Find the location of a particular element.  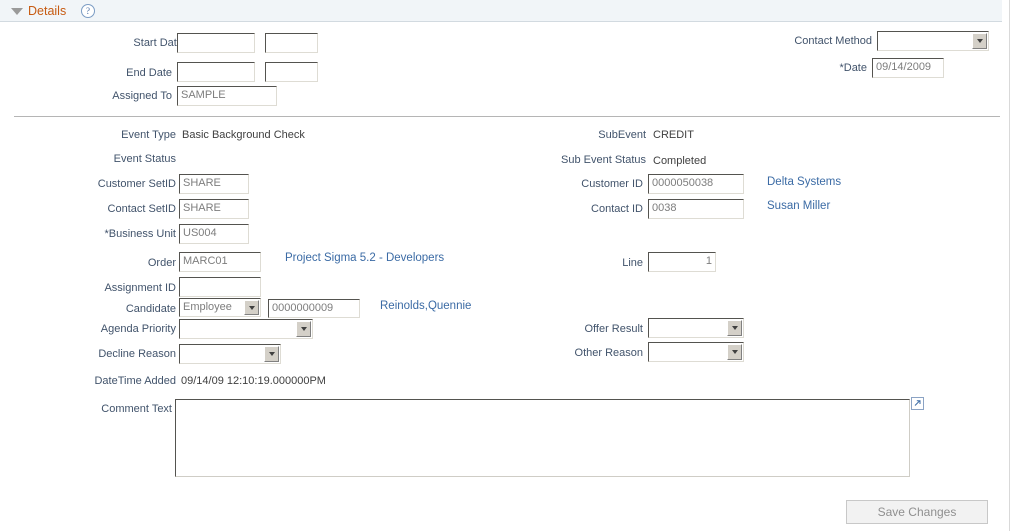

subevent-value: CREDIT is located at coordinates (673, 135).